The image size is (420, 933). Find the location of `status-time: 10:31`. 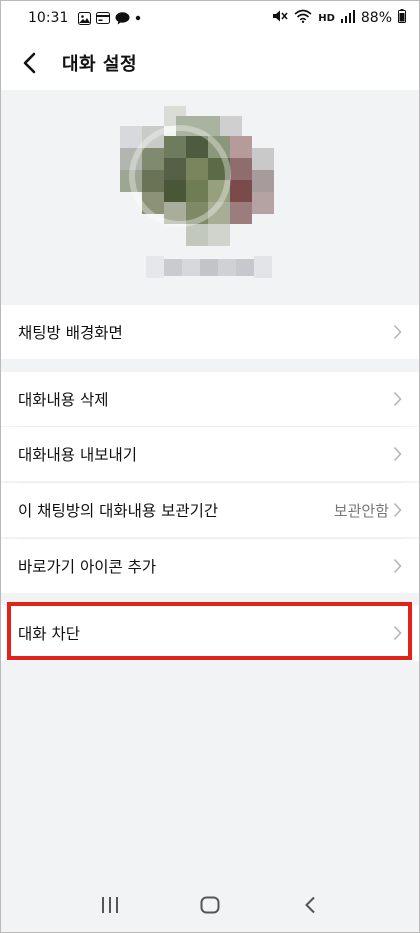

status-time: 10:31 is located at coordinates (48, 18).